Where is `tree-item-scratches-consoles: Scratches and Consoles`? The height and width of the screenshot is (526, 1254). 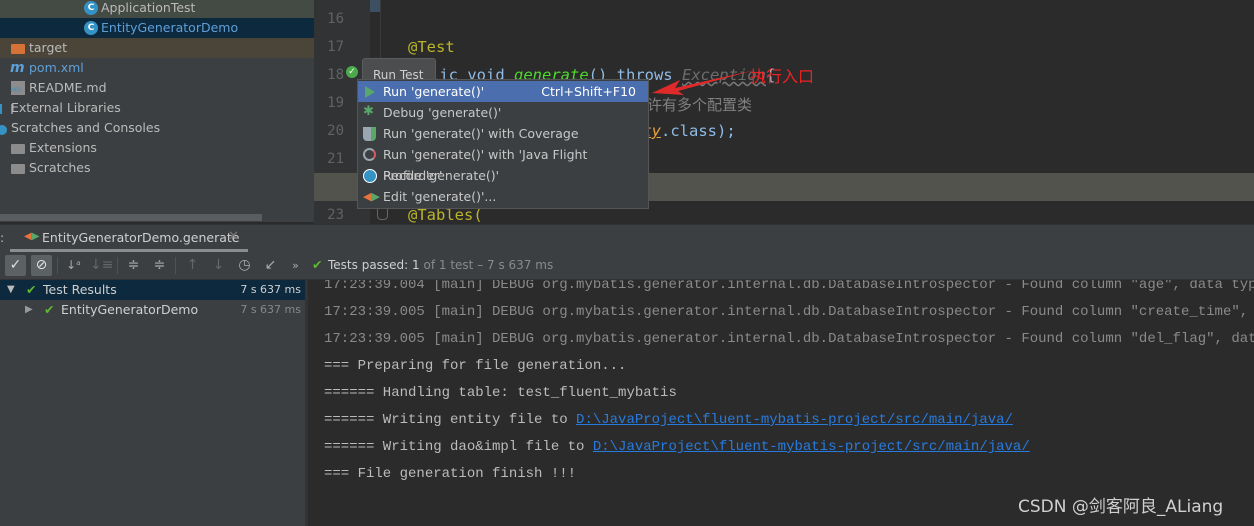 tree-item-scratches-consoles: Scratches and Consoles is located at coordinates (157, 128).